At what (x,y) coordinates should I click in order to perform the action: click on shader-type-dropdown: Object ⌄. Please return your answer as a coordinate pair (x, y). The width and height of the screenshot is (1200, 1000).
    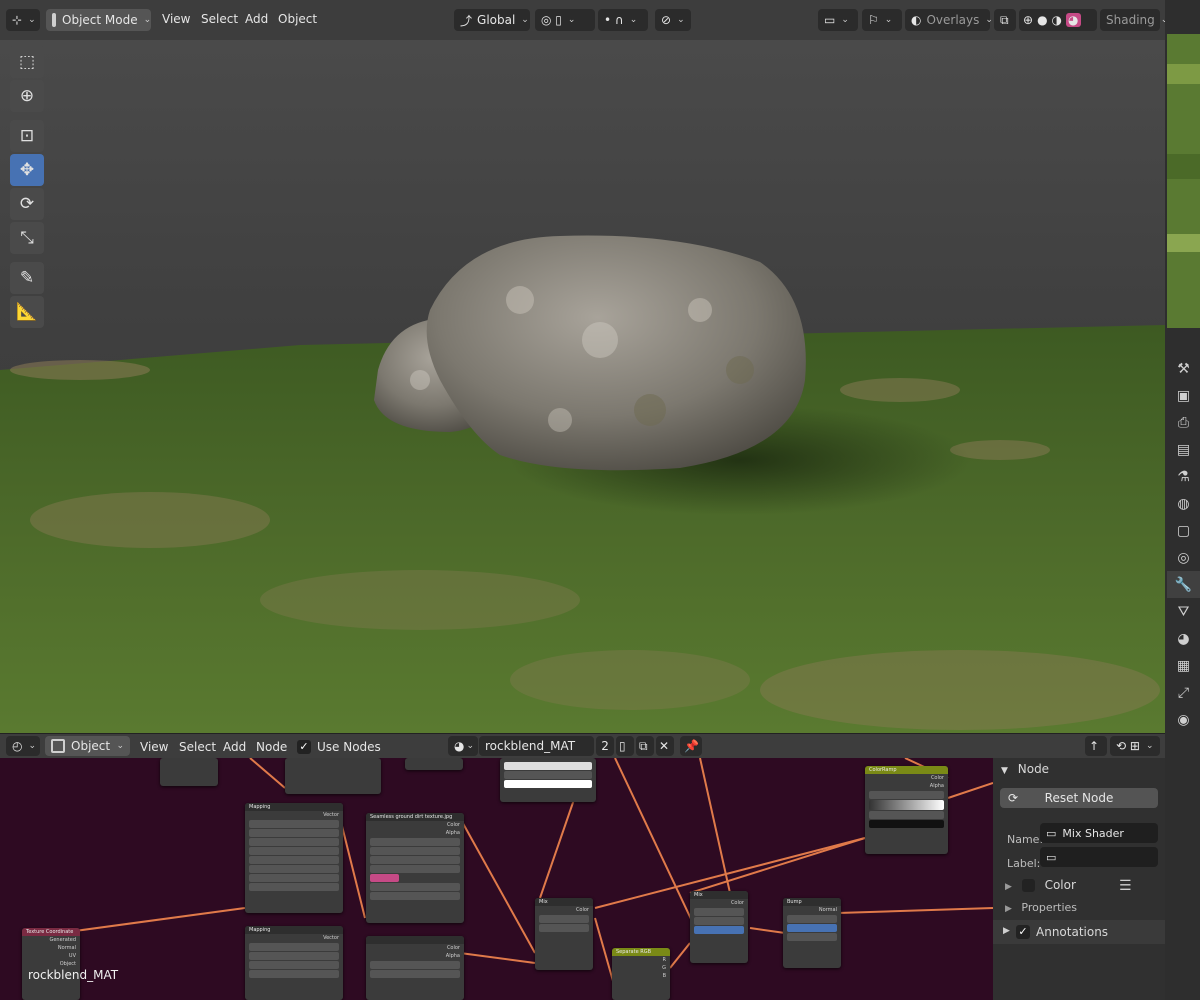
    Looking at the image, I should click on (87, 746).